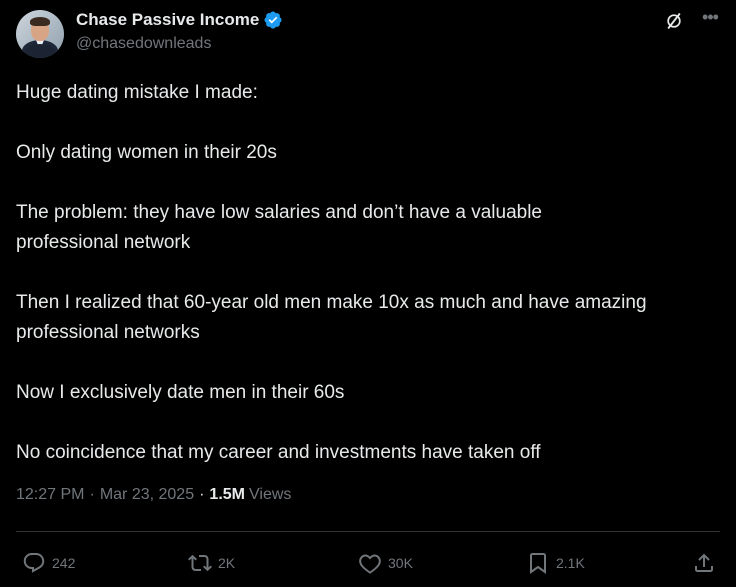  Describe the element at coordinates (179, 31) in the screenshot. I see `author-names: Chase Passive Income @chasedownleads` at that location.